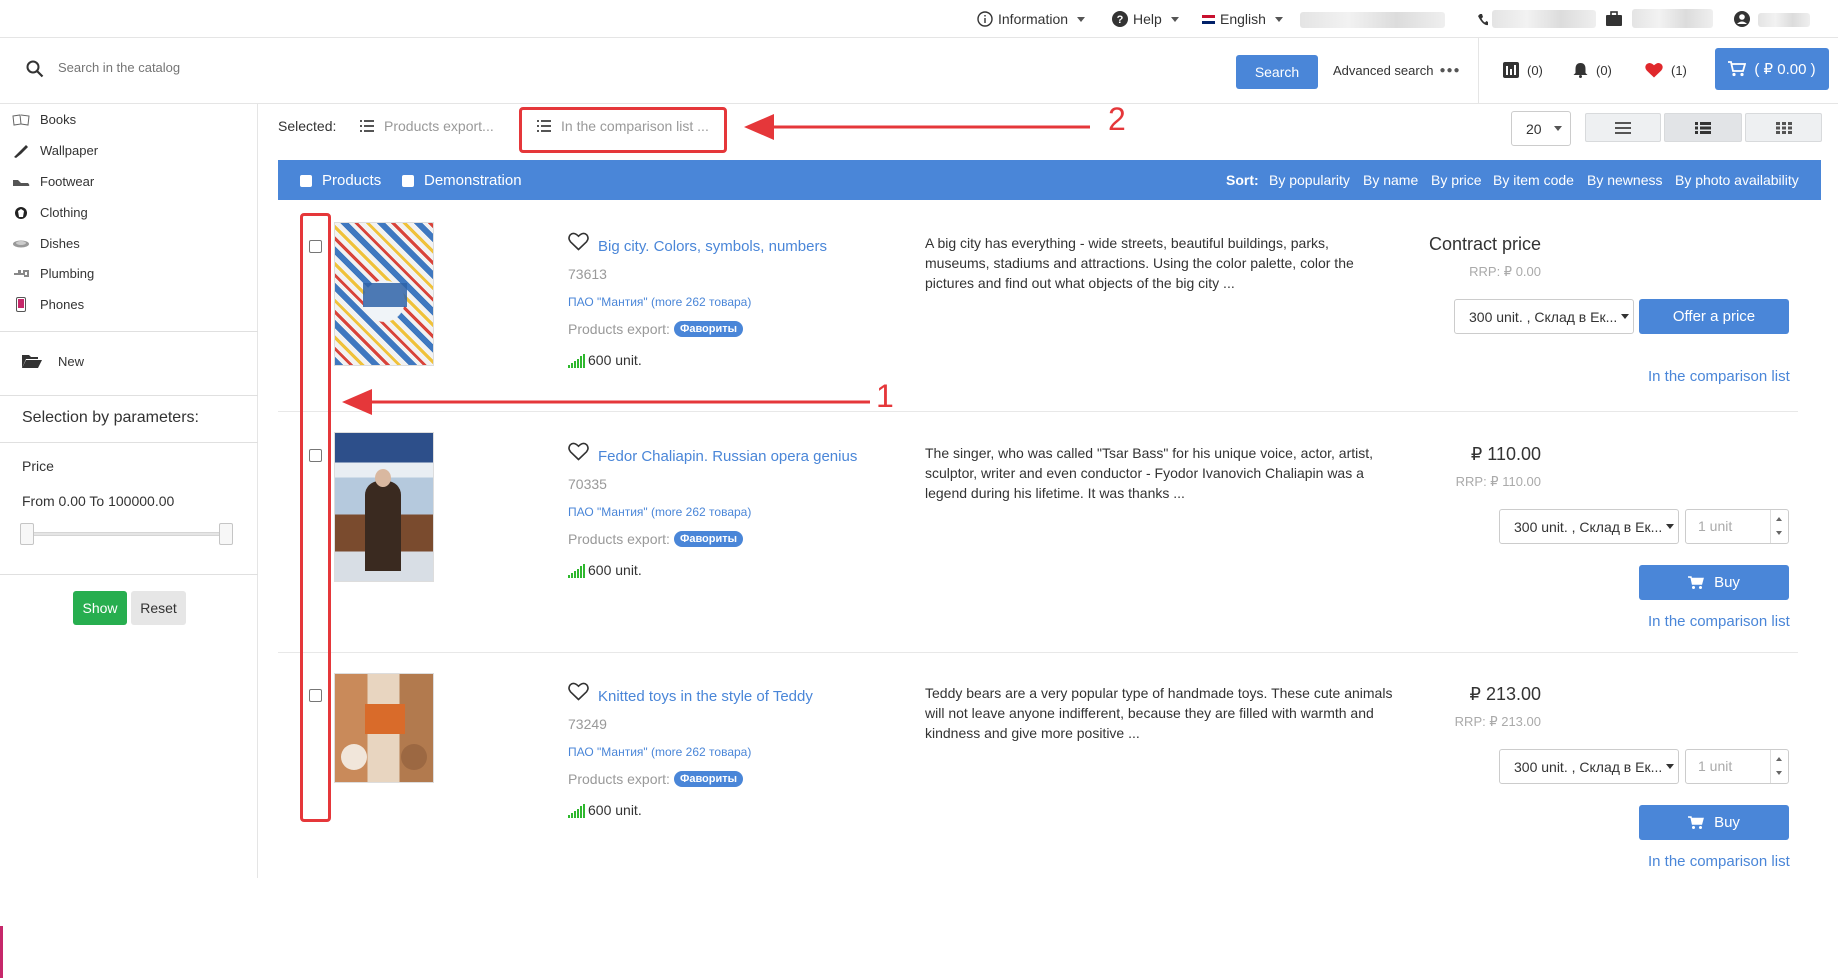  Describe the element at coordinates (383, 478) in the screenshot. I see `cover-face` at that location.